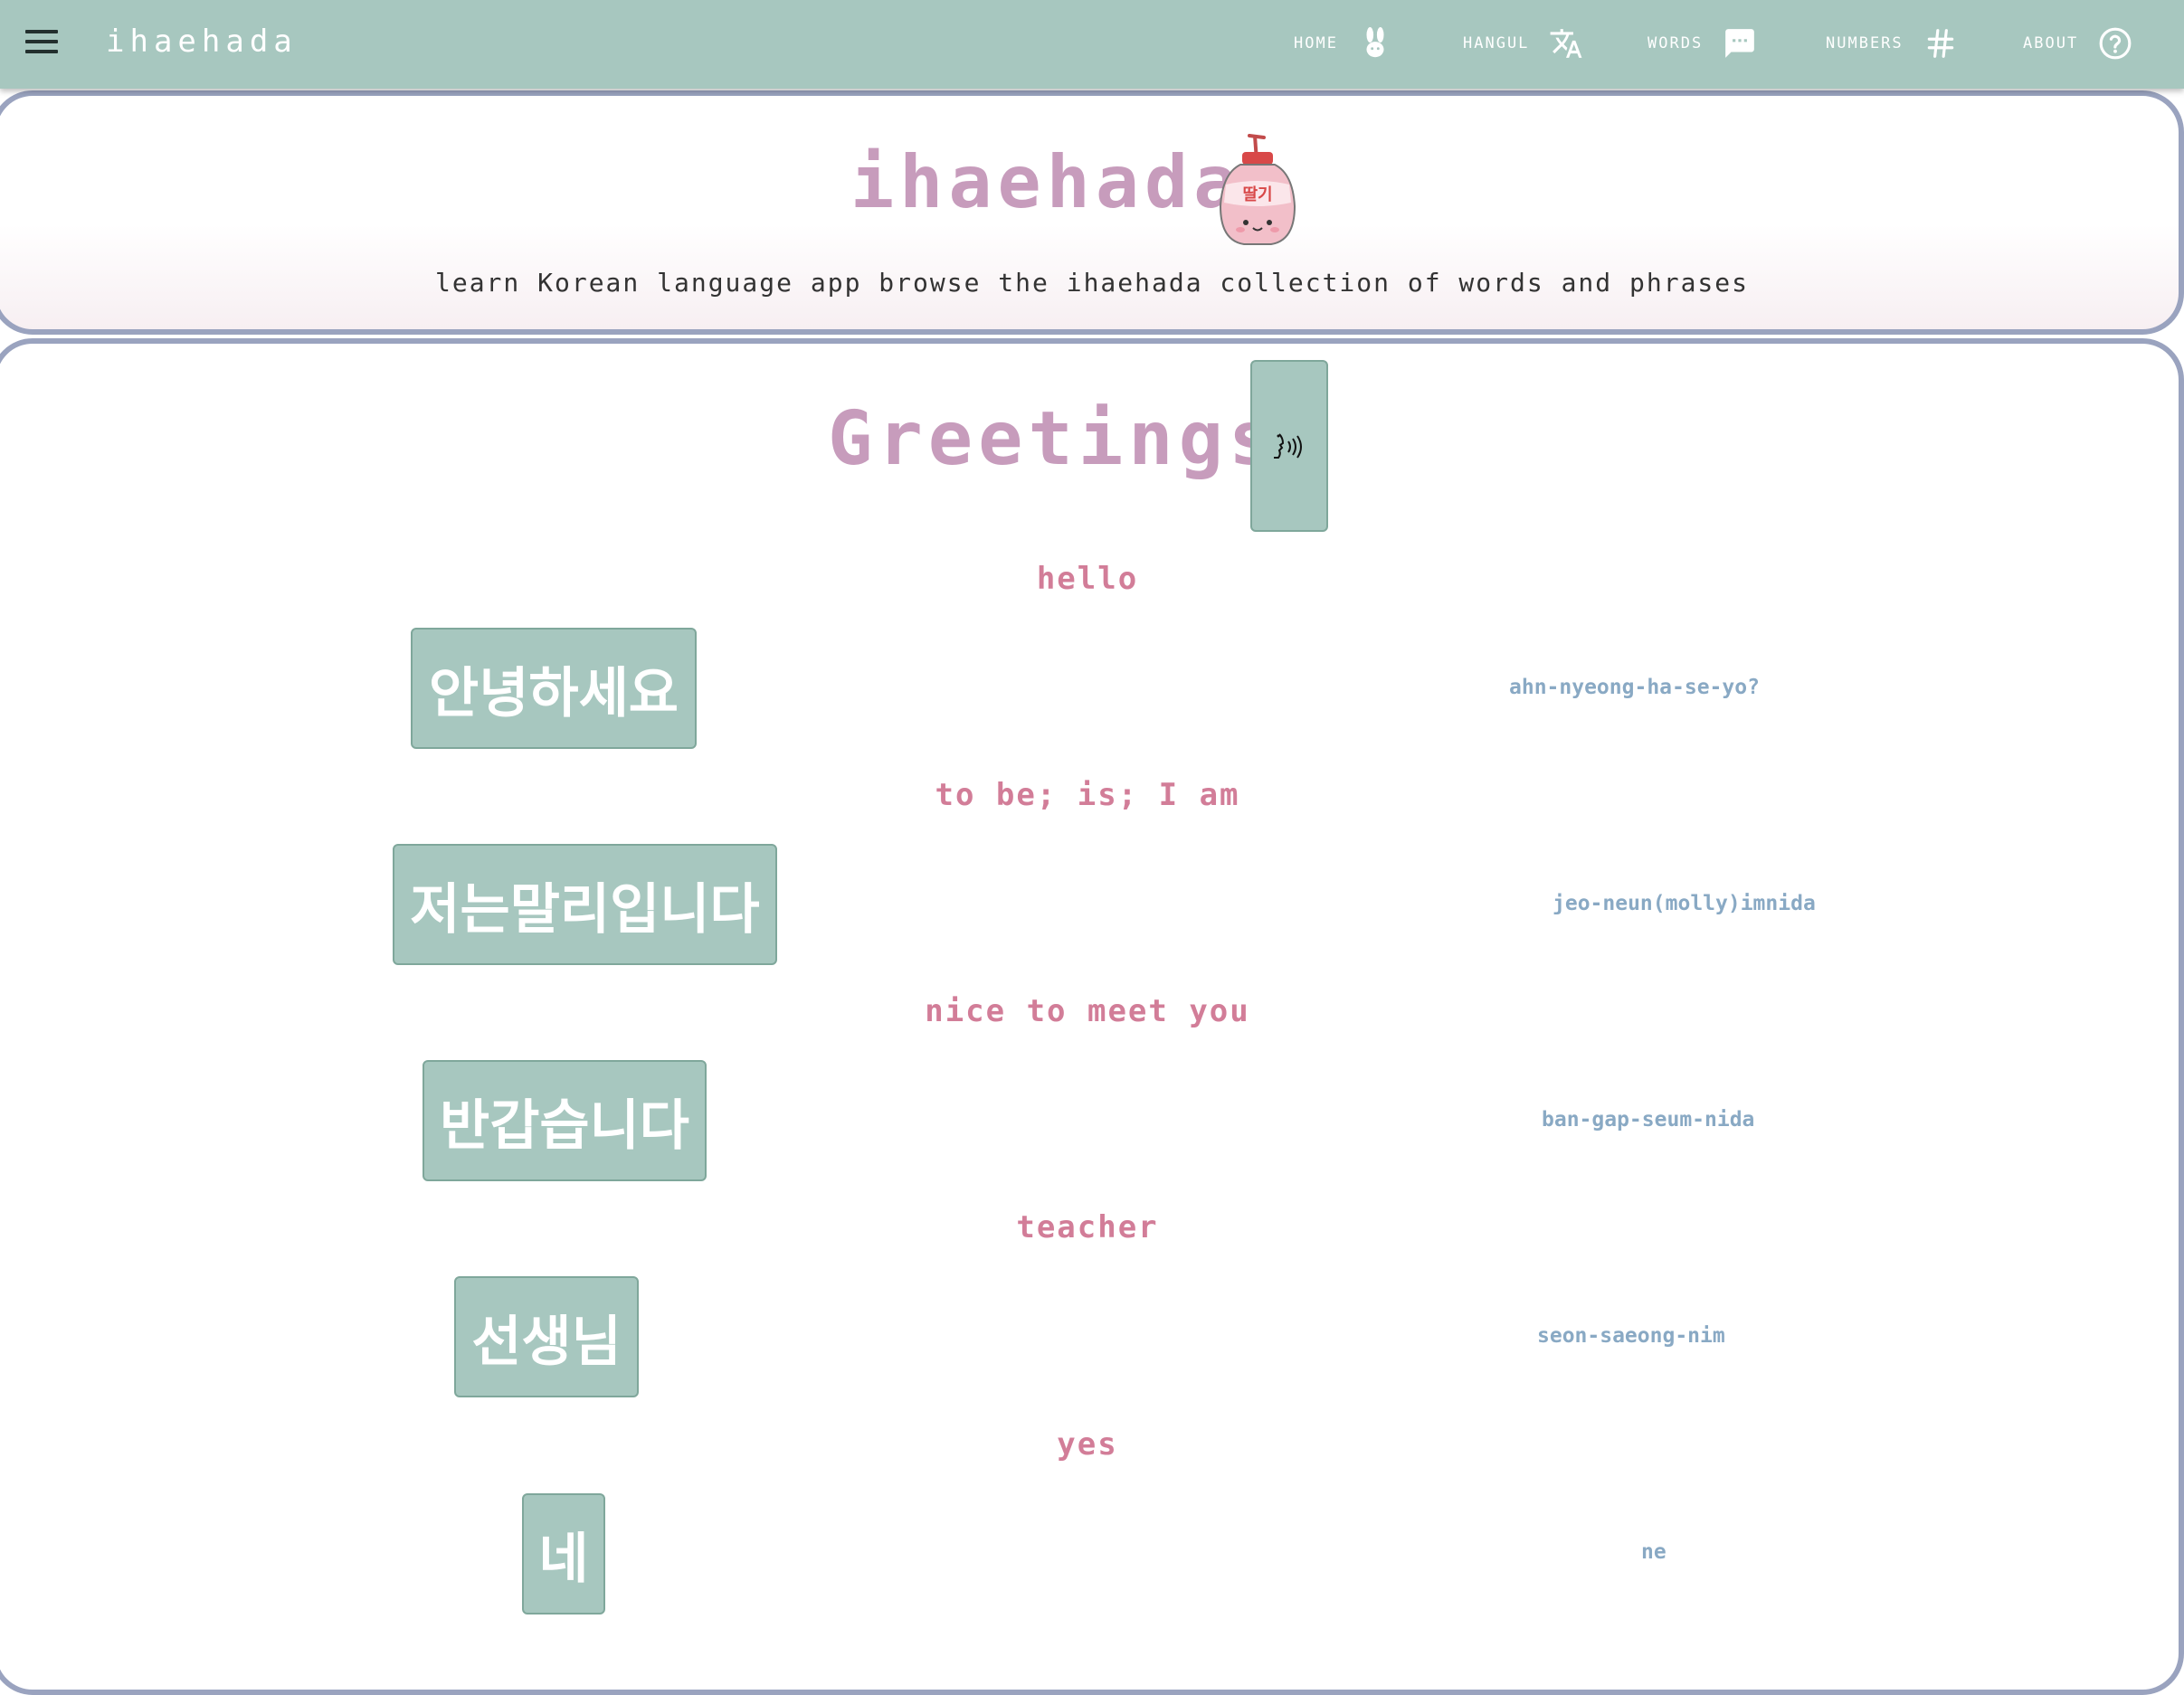 The image size is (2184, 1695). Describe the element at coordinates (546, 1336) in the screenshot. I see `phrase-korean-button: 선생님` at that location.